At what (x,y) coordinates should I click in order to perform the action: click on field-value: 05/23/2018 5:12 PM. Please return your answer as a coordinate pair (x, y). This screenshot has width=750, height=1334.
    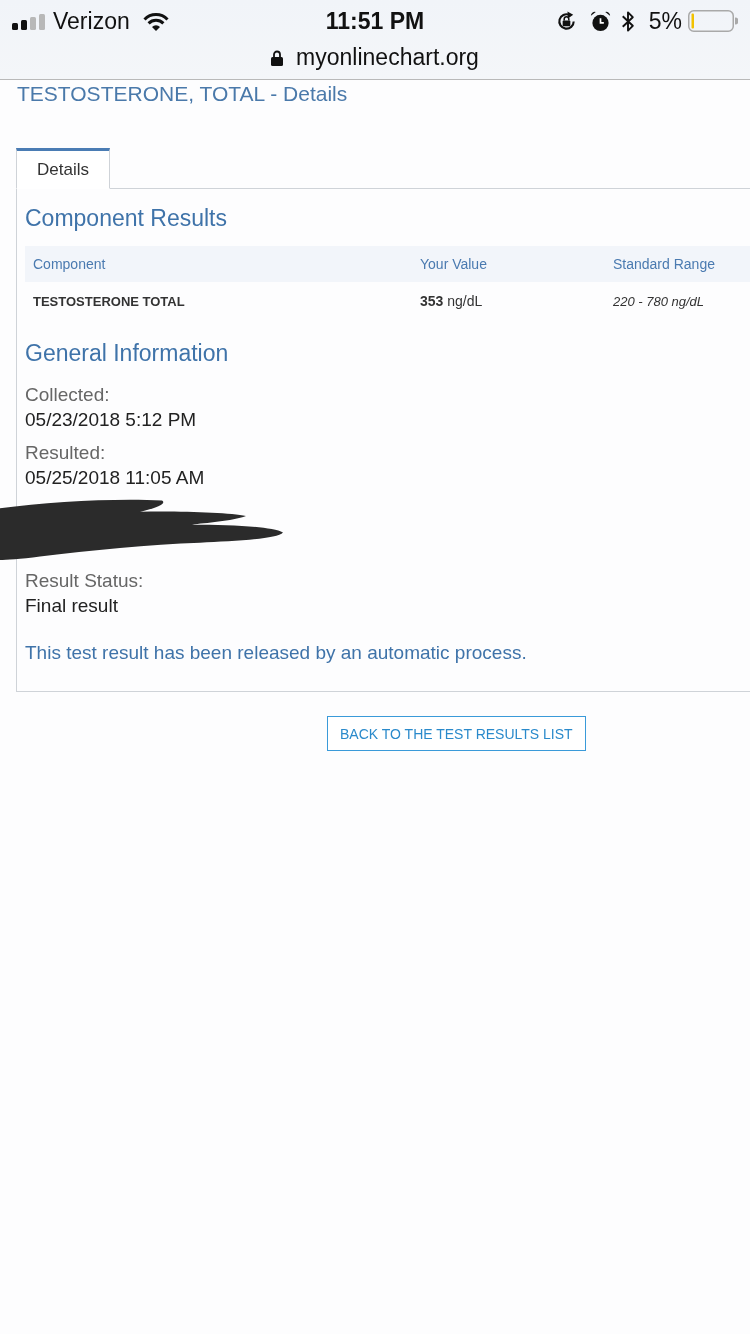
    Looking at the image, I should click on (111, 420).